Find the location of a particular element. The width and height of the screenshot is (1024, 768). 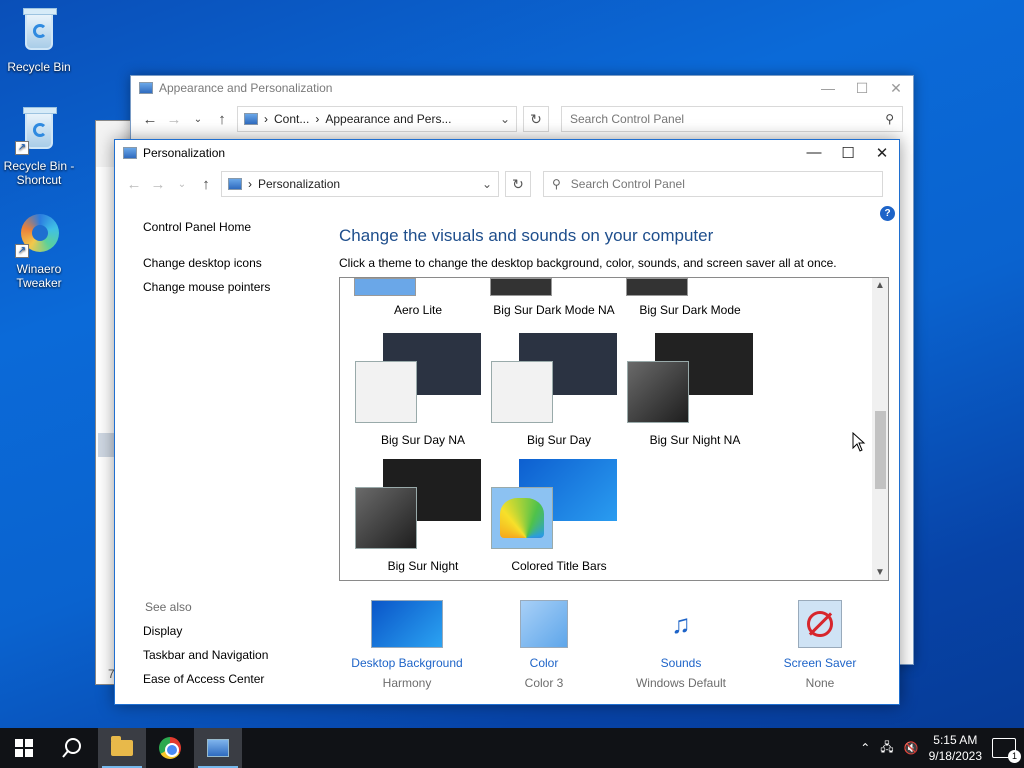

breadcrumb-personalization: Personalization is located at coordinates (299, 184).